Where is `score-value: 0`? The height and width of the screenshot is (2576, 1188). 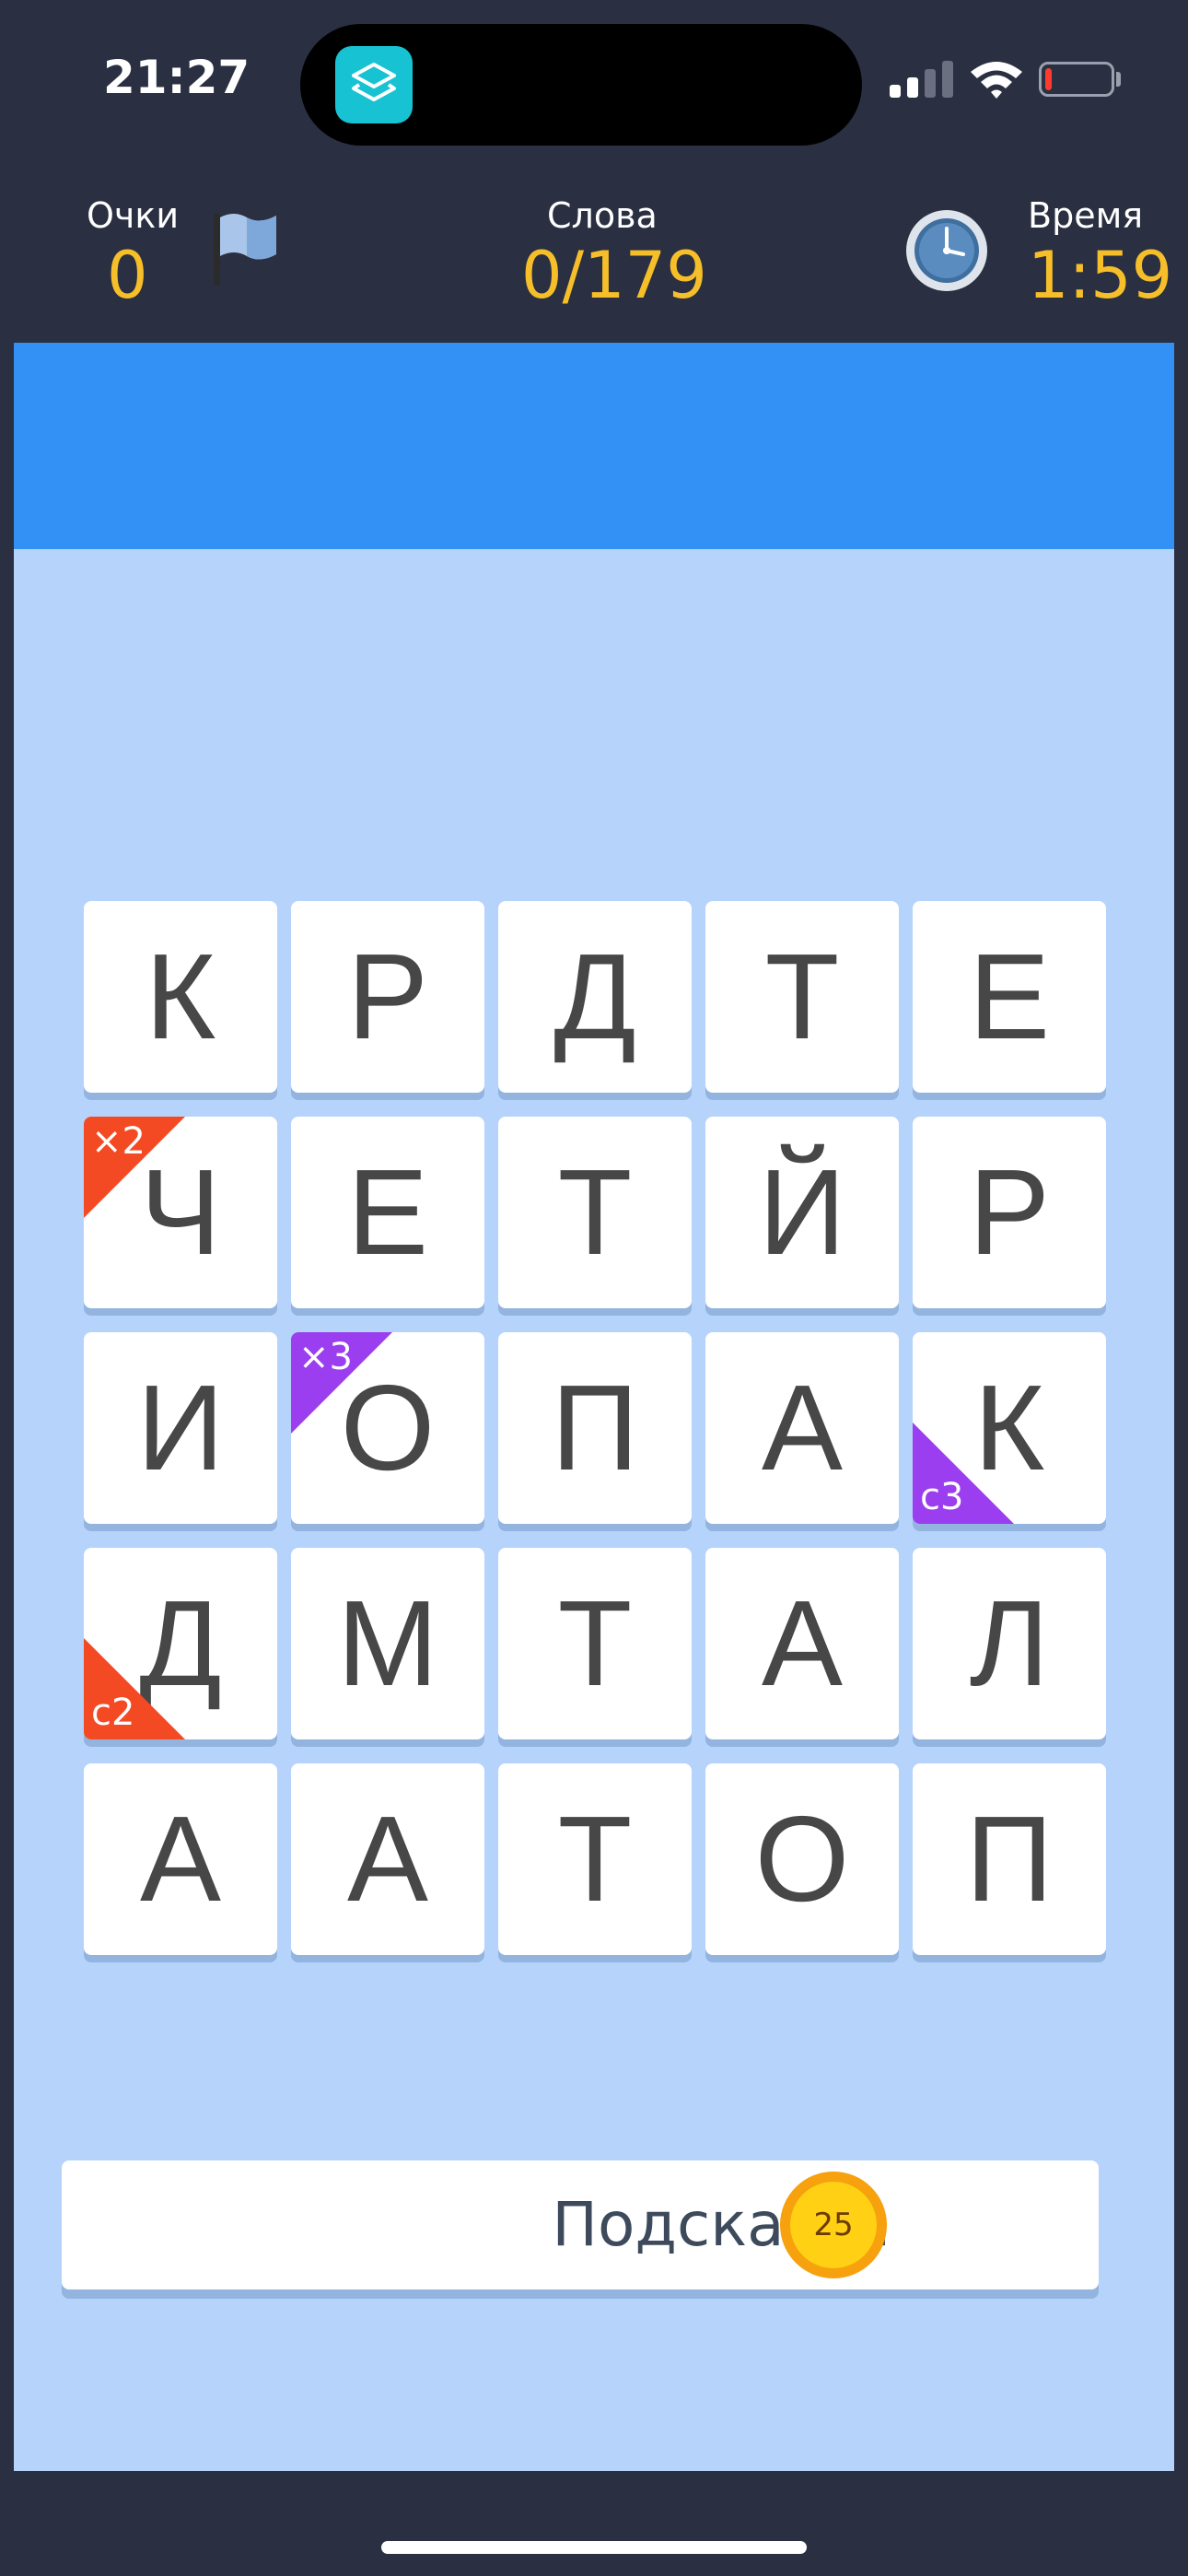 score-value: 0 is located at coordinates (127, 275).